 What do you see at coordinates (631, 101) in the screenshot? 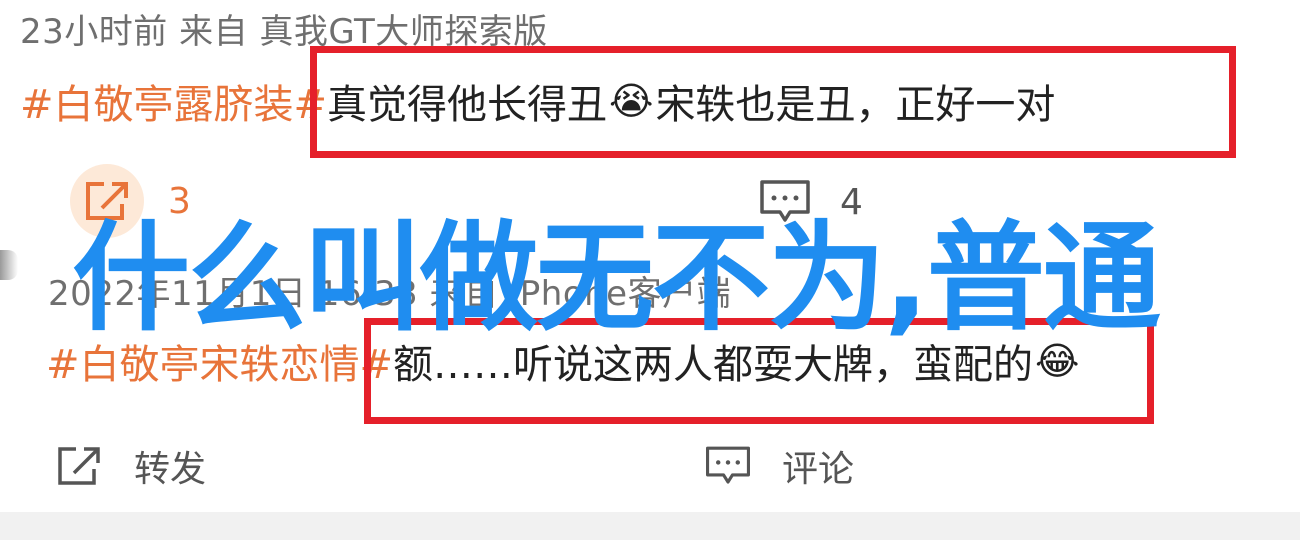
I see `crying-face-emoji-icon: 😭` at bounding box center [631, 101].